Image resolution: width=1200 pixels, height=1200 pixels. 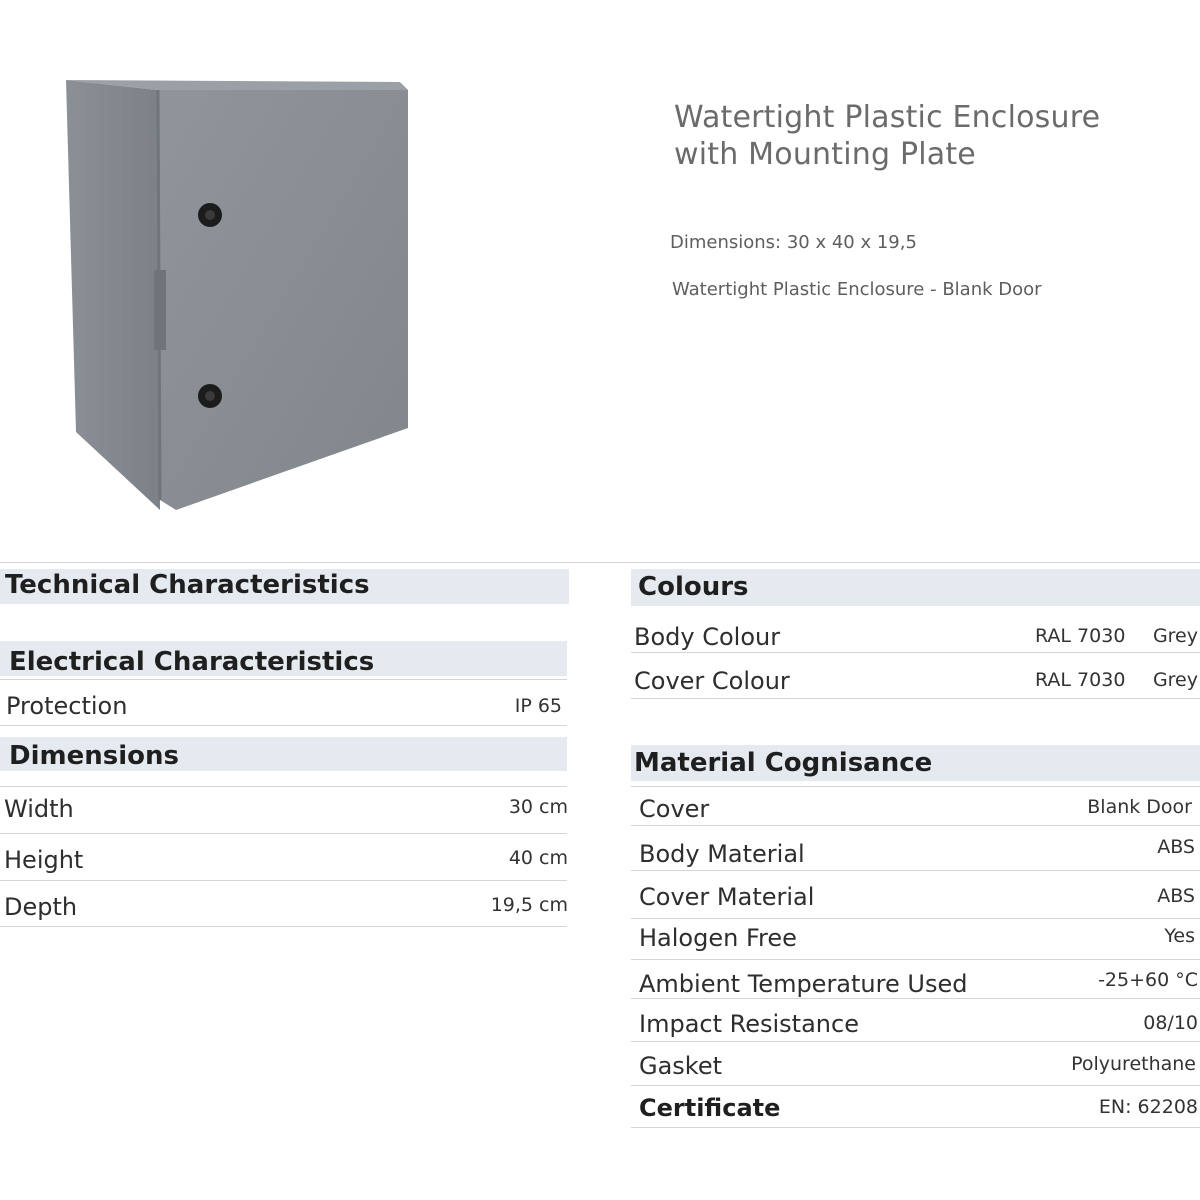 What do you see at coordinates (693, 587) in the screenshot?
I see `colours-heading: Colours` at bounding box center [693, 587].